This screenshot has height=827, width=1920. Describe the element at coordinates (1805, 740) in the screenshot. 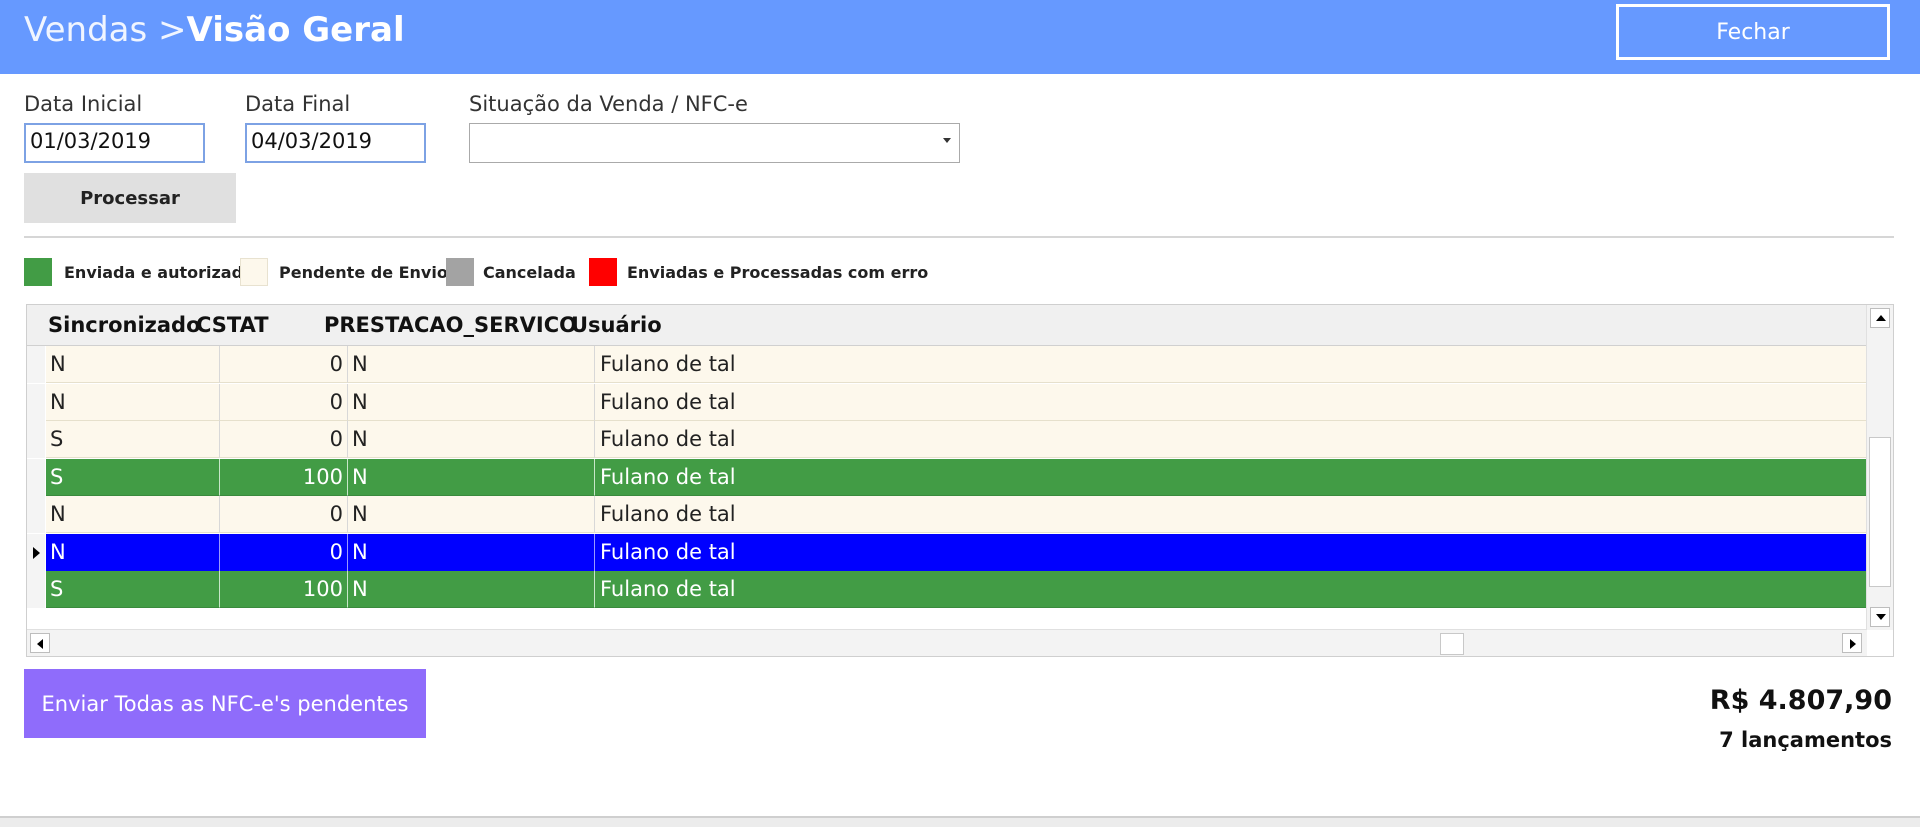

I see `entries-count: 7 lançamentos` at that location.